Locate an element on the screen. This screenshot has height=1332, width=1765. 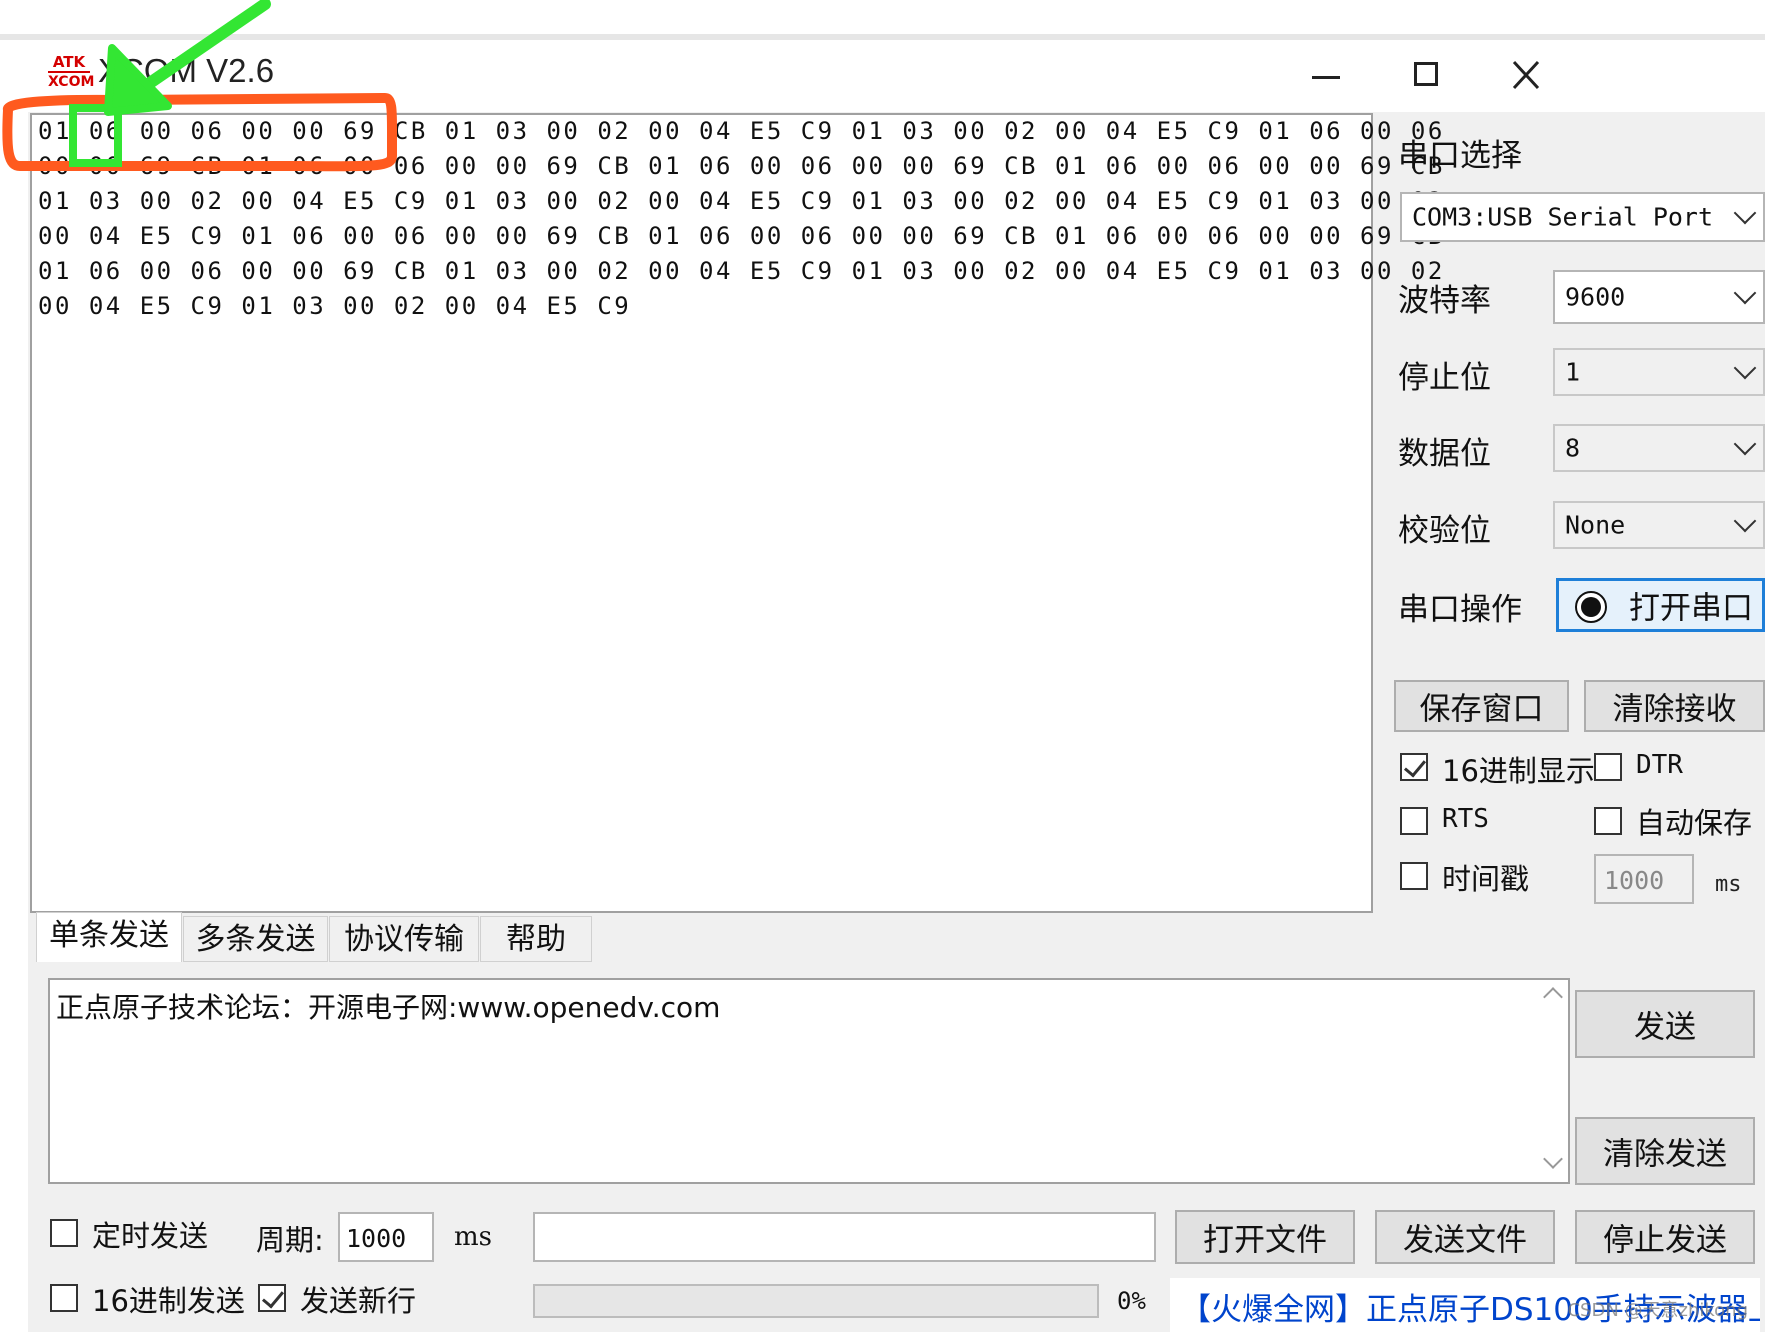
clear-send-button: 清除发送 is located at coordinates (1665, 1151).